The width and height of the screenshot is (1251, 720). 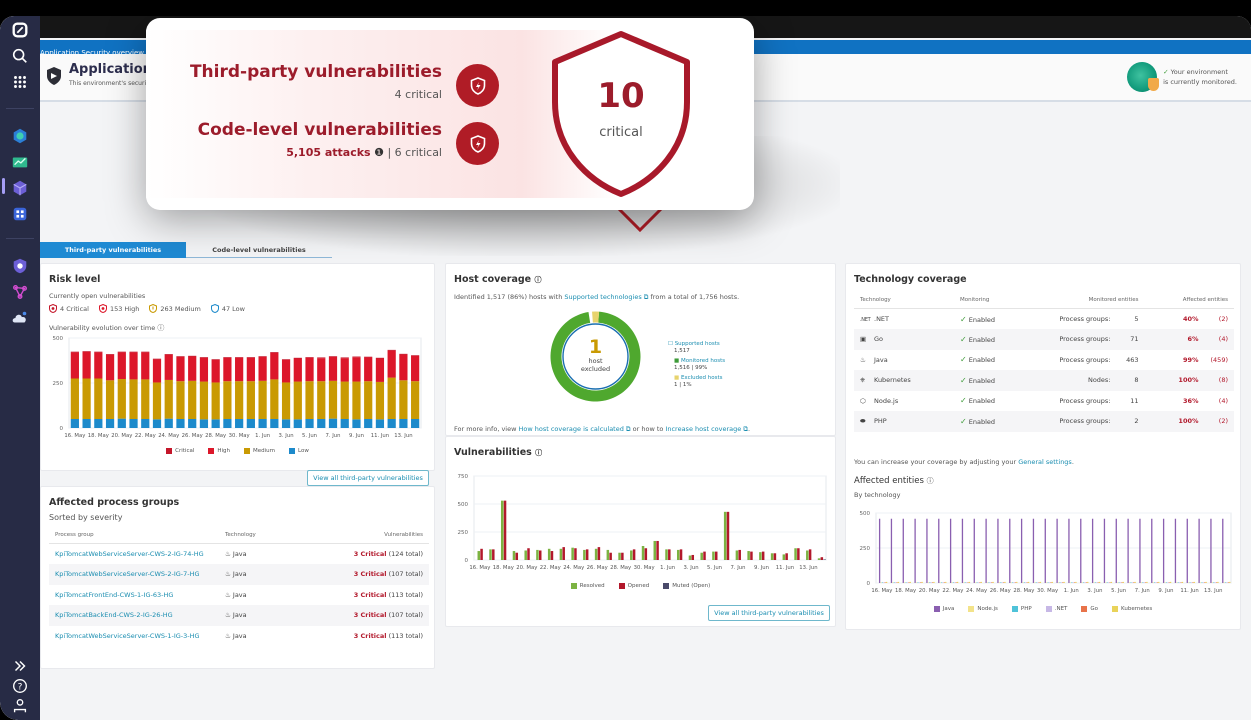 What do you see at coordinates (180, 451) in the screenshot?
I see `legend-item: Critical` at bounding box center [180, 451].